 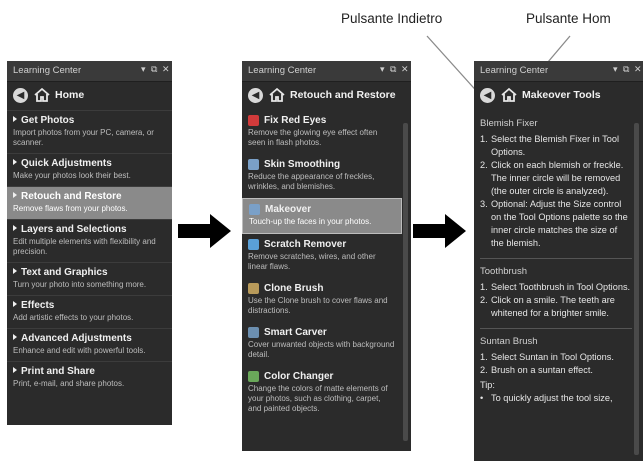 I want to click on category-title-text: Retouch and Restore, so click(x=71, y=196).